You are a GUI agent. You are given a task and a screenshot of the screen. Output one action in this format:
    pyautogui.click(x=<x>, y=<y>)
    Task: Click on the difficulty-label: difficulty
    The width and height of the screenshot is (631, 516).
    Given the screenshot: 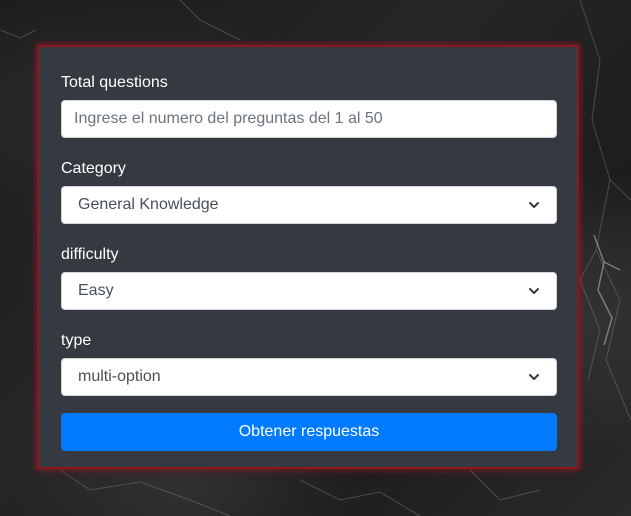 What is the action you would take?
    pyautogui.click(x=90, y=254)
    